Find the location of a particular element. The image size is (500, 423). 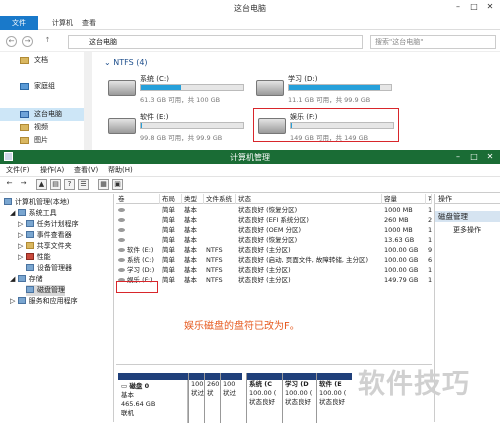

tree-item-services-apps: ▷ 服务和应用程序 is located at coordinates (44, 301).